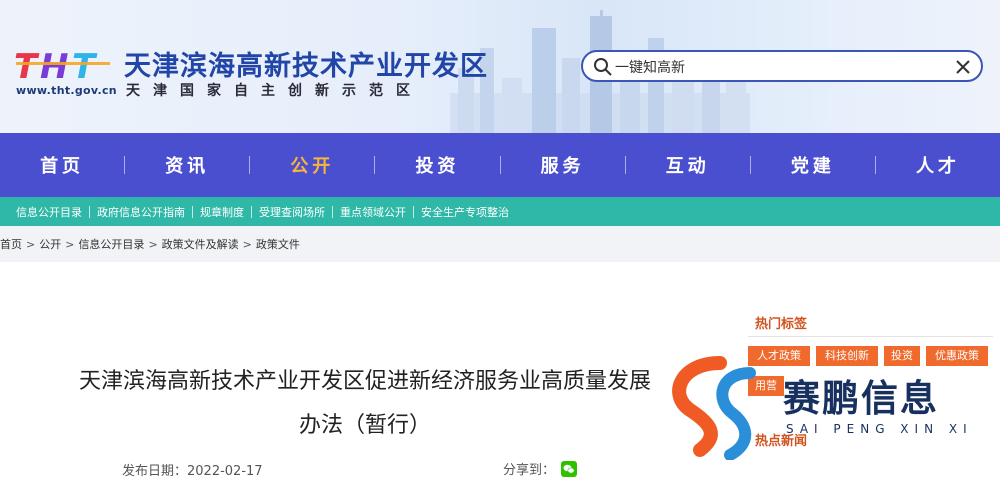 The width and height of the screenshot is (1000, 489). What do you see at coordinates (49, 212) in the screenshot?
I see `sub-nav-info-catalog: 信息公开目录` at bounding box center [49, 212].